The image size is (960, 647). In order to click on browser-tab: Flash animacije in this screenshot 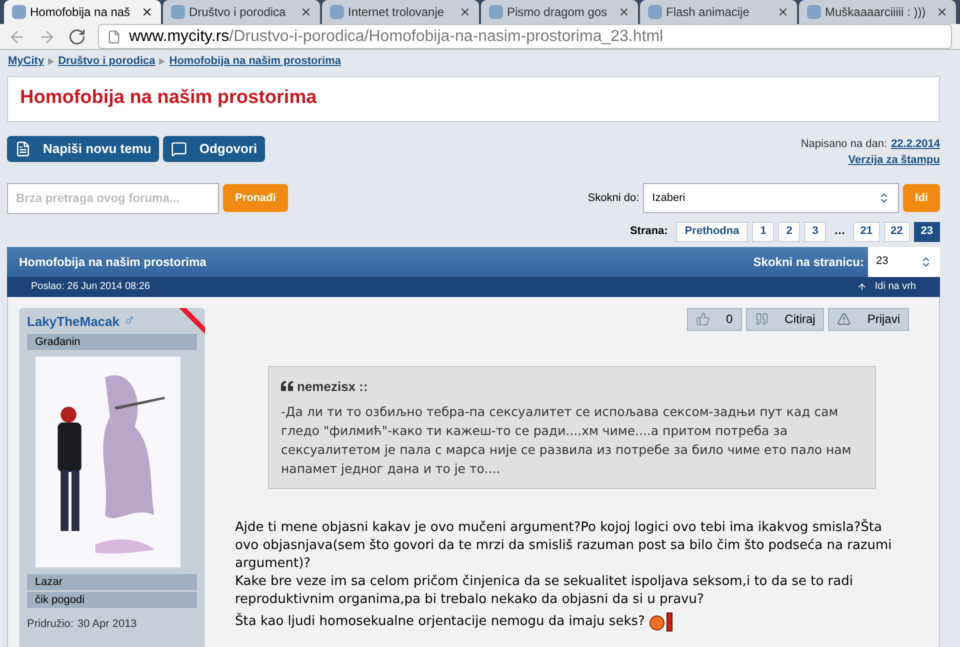, I will do `click(718, 12)`.